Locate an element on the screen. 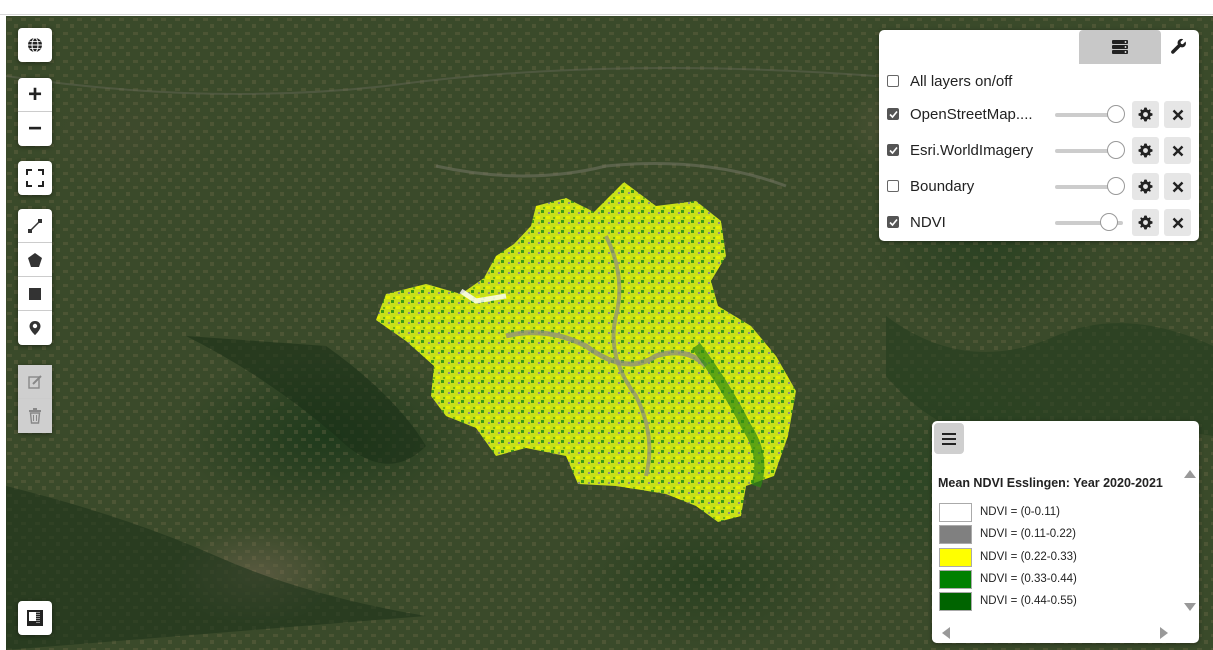 The height and width of the screenshot is (650, 1213). legend-toggle-button is located at coordinates (949, 438).